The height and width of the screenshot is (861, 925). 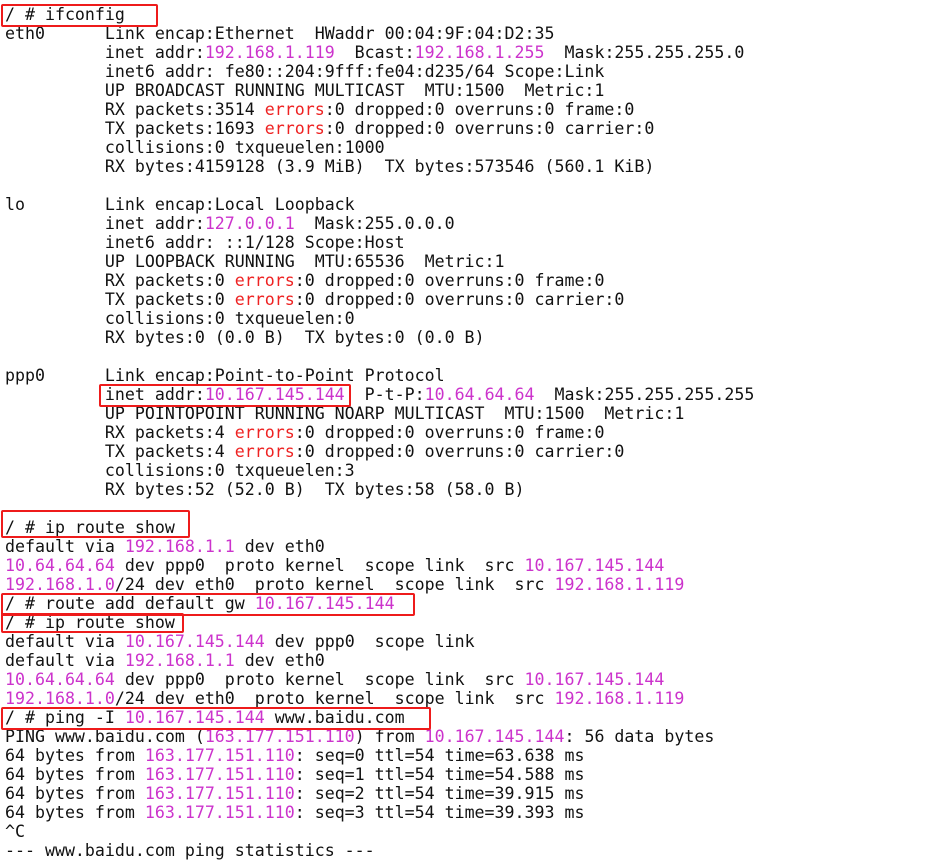 I want to click on terminal-text: : seq=2 ttl=54 time=39.915 ms, so click(x=439, y=793).